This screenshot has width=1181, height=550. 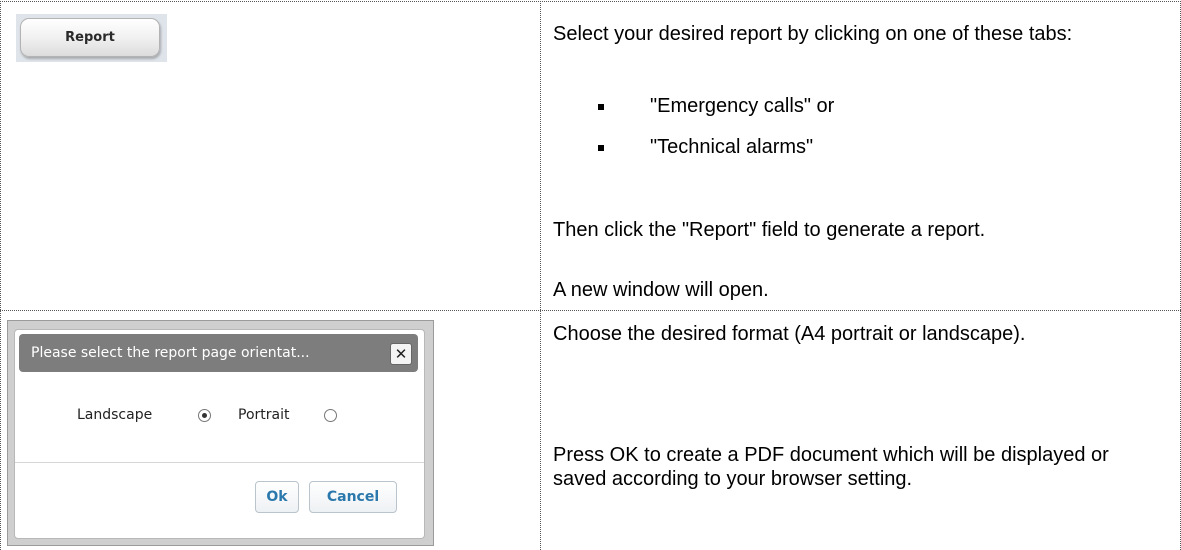 What do you see at coordinates (401, 354) in the screenshot?
I see `close-icon: ✕` at bounding box center [401, 354].